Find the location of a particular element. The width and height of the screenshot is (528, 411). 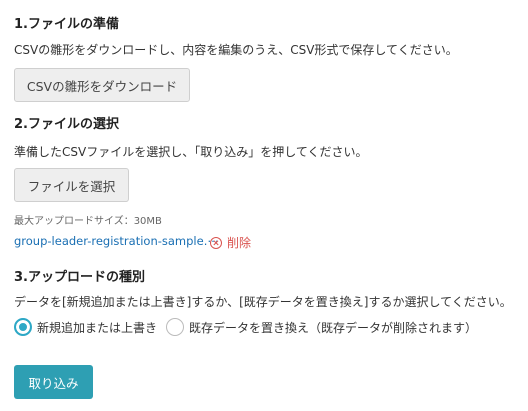

radio-add-or-overwrite is located at coordinates (23, 327).